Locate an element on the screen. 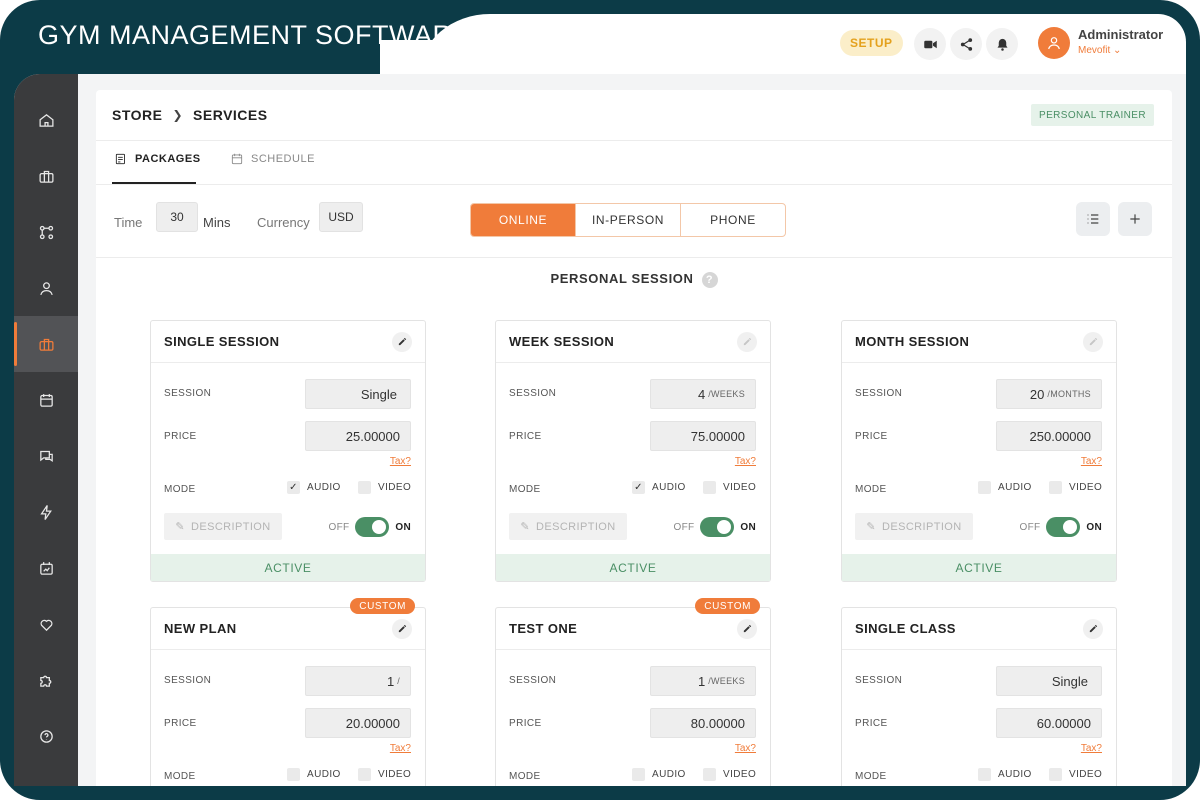 This screenshot has height=800, width=1200. session-field: 20 /MONTHS is located at coordinates (1049, 394).